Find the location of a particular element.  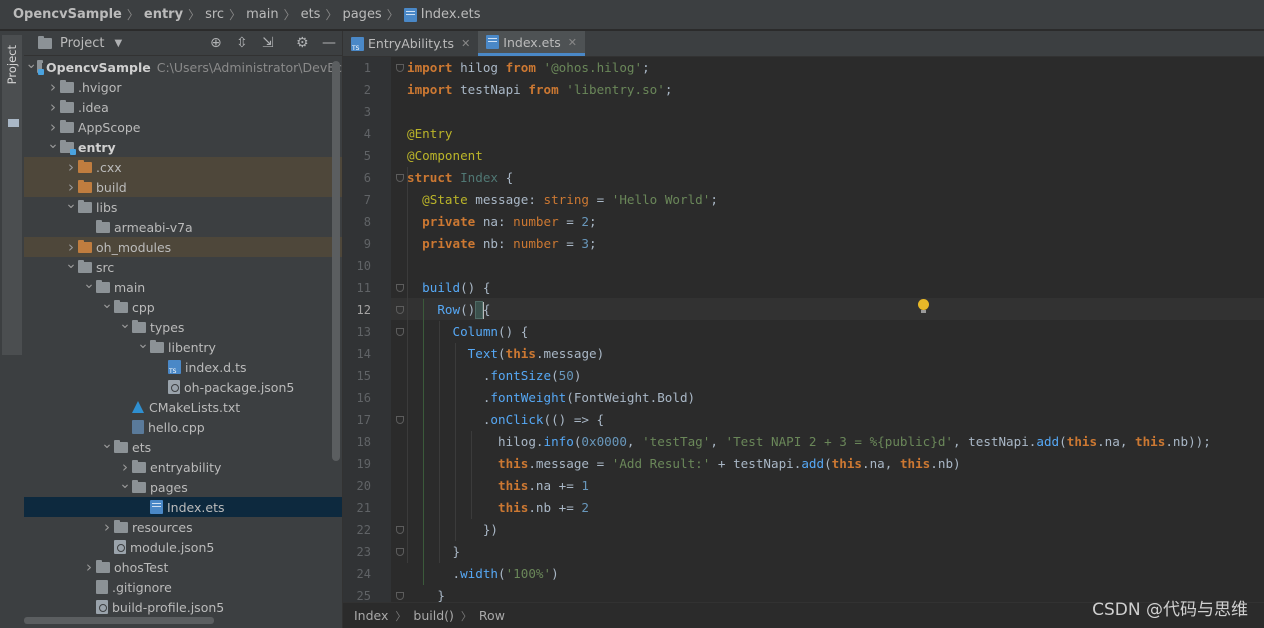

tree-folder: › AppScope is located at coordinates (183, 127).